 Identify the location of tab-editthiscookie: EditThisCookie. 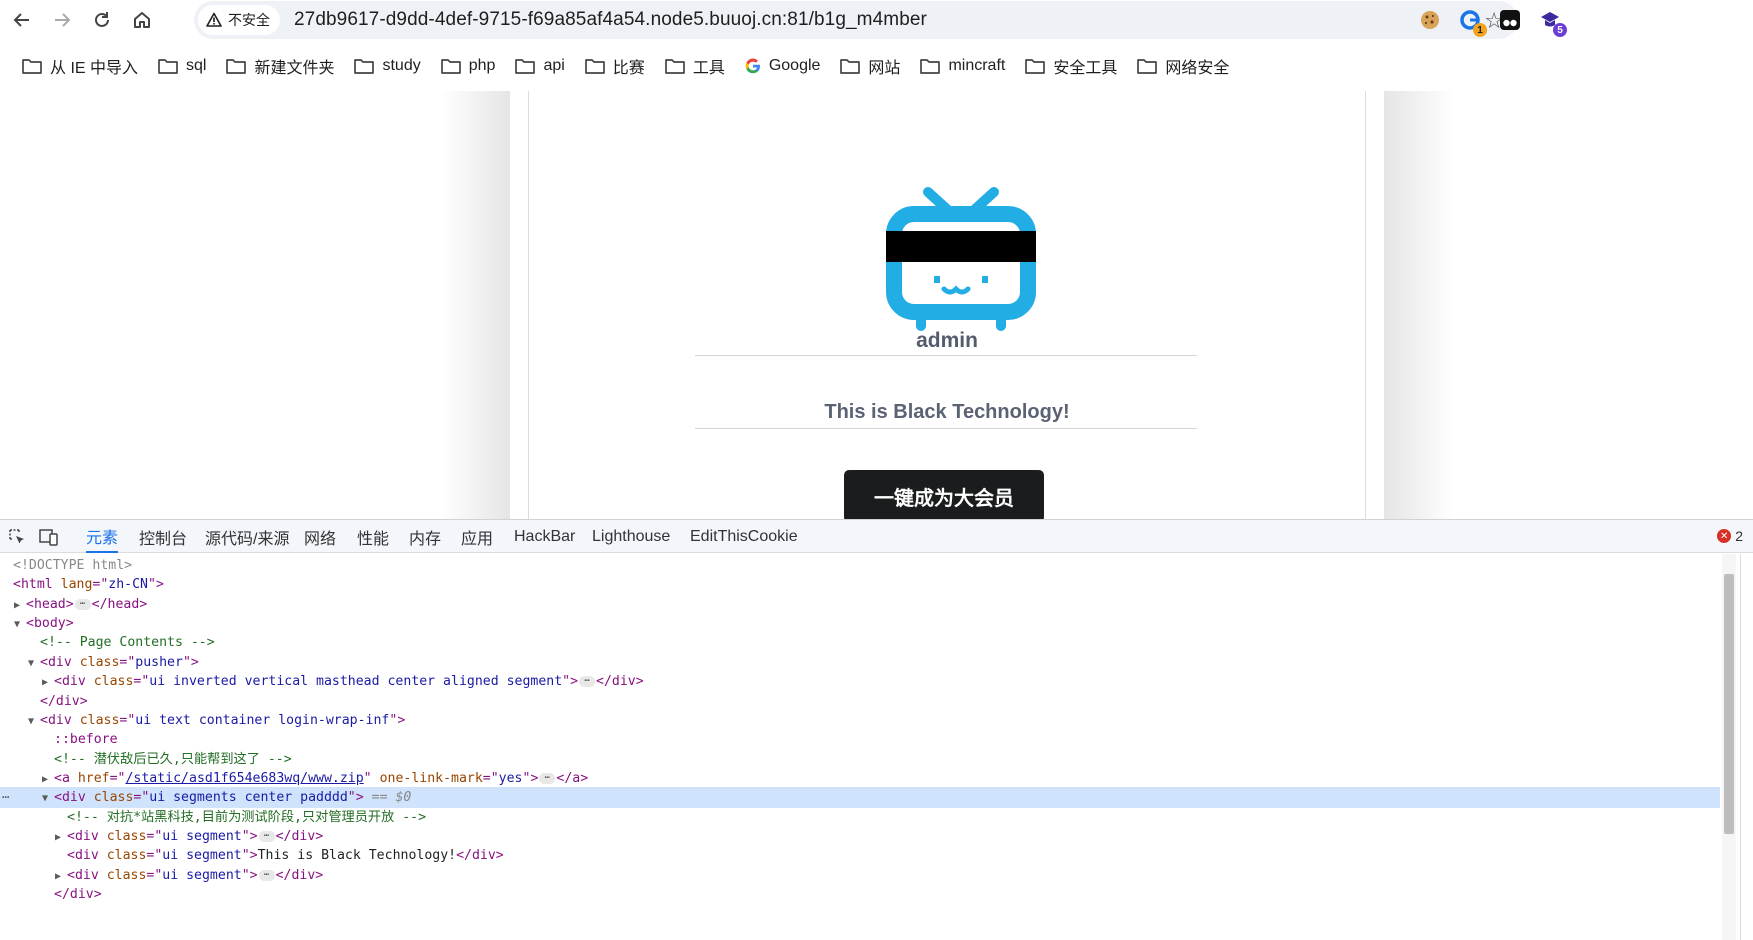
(744, 536).